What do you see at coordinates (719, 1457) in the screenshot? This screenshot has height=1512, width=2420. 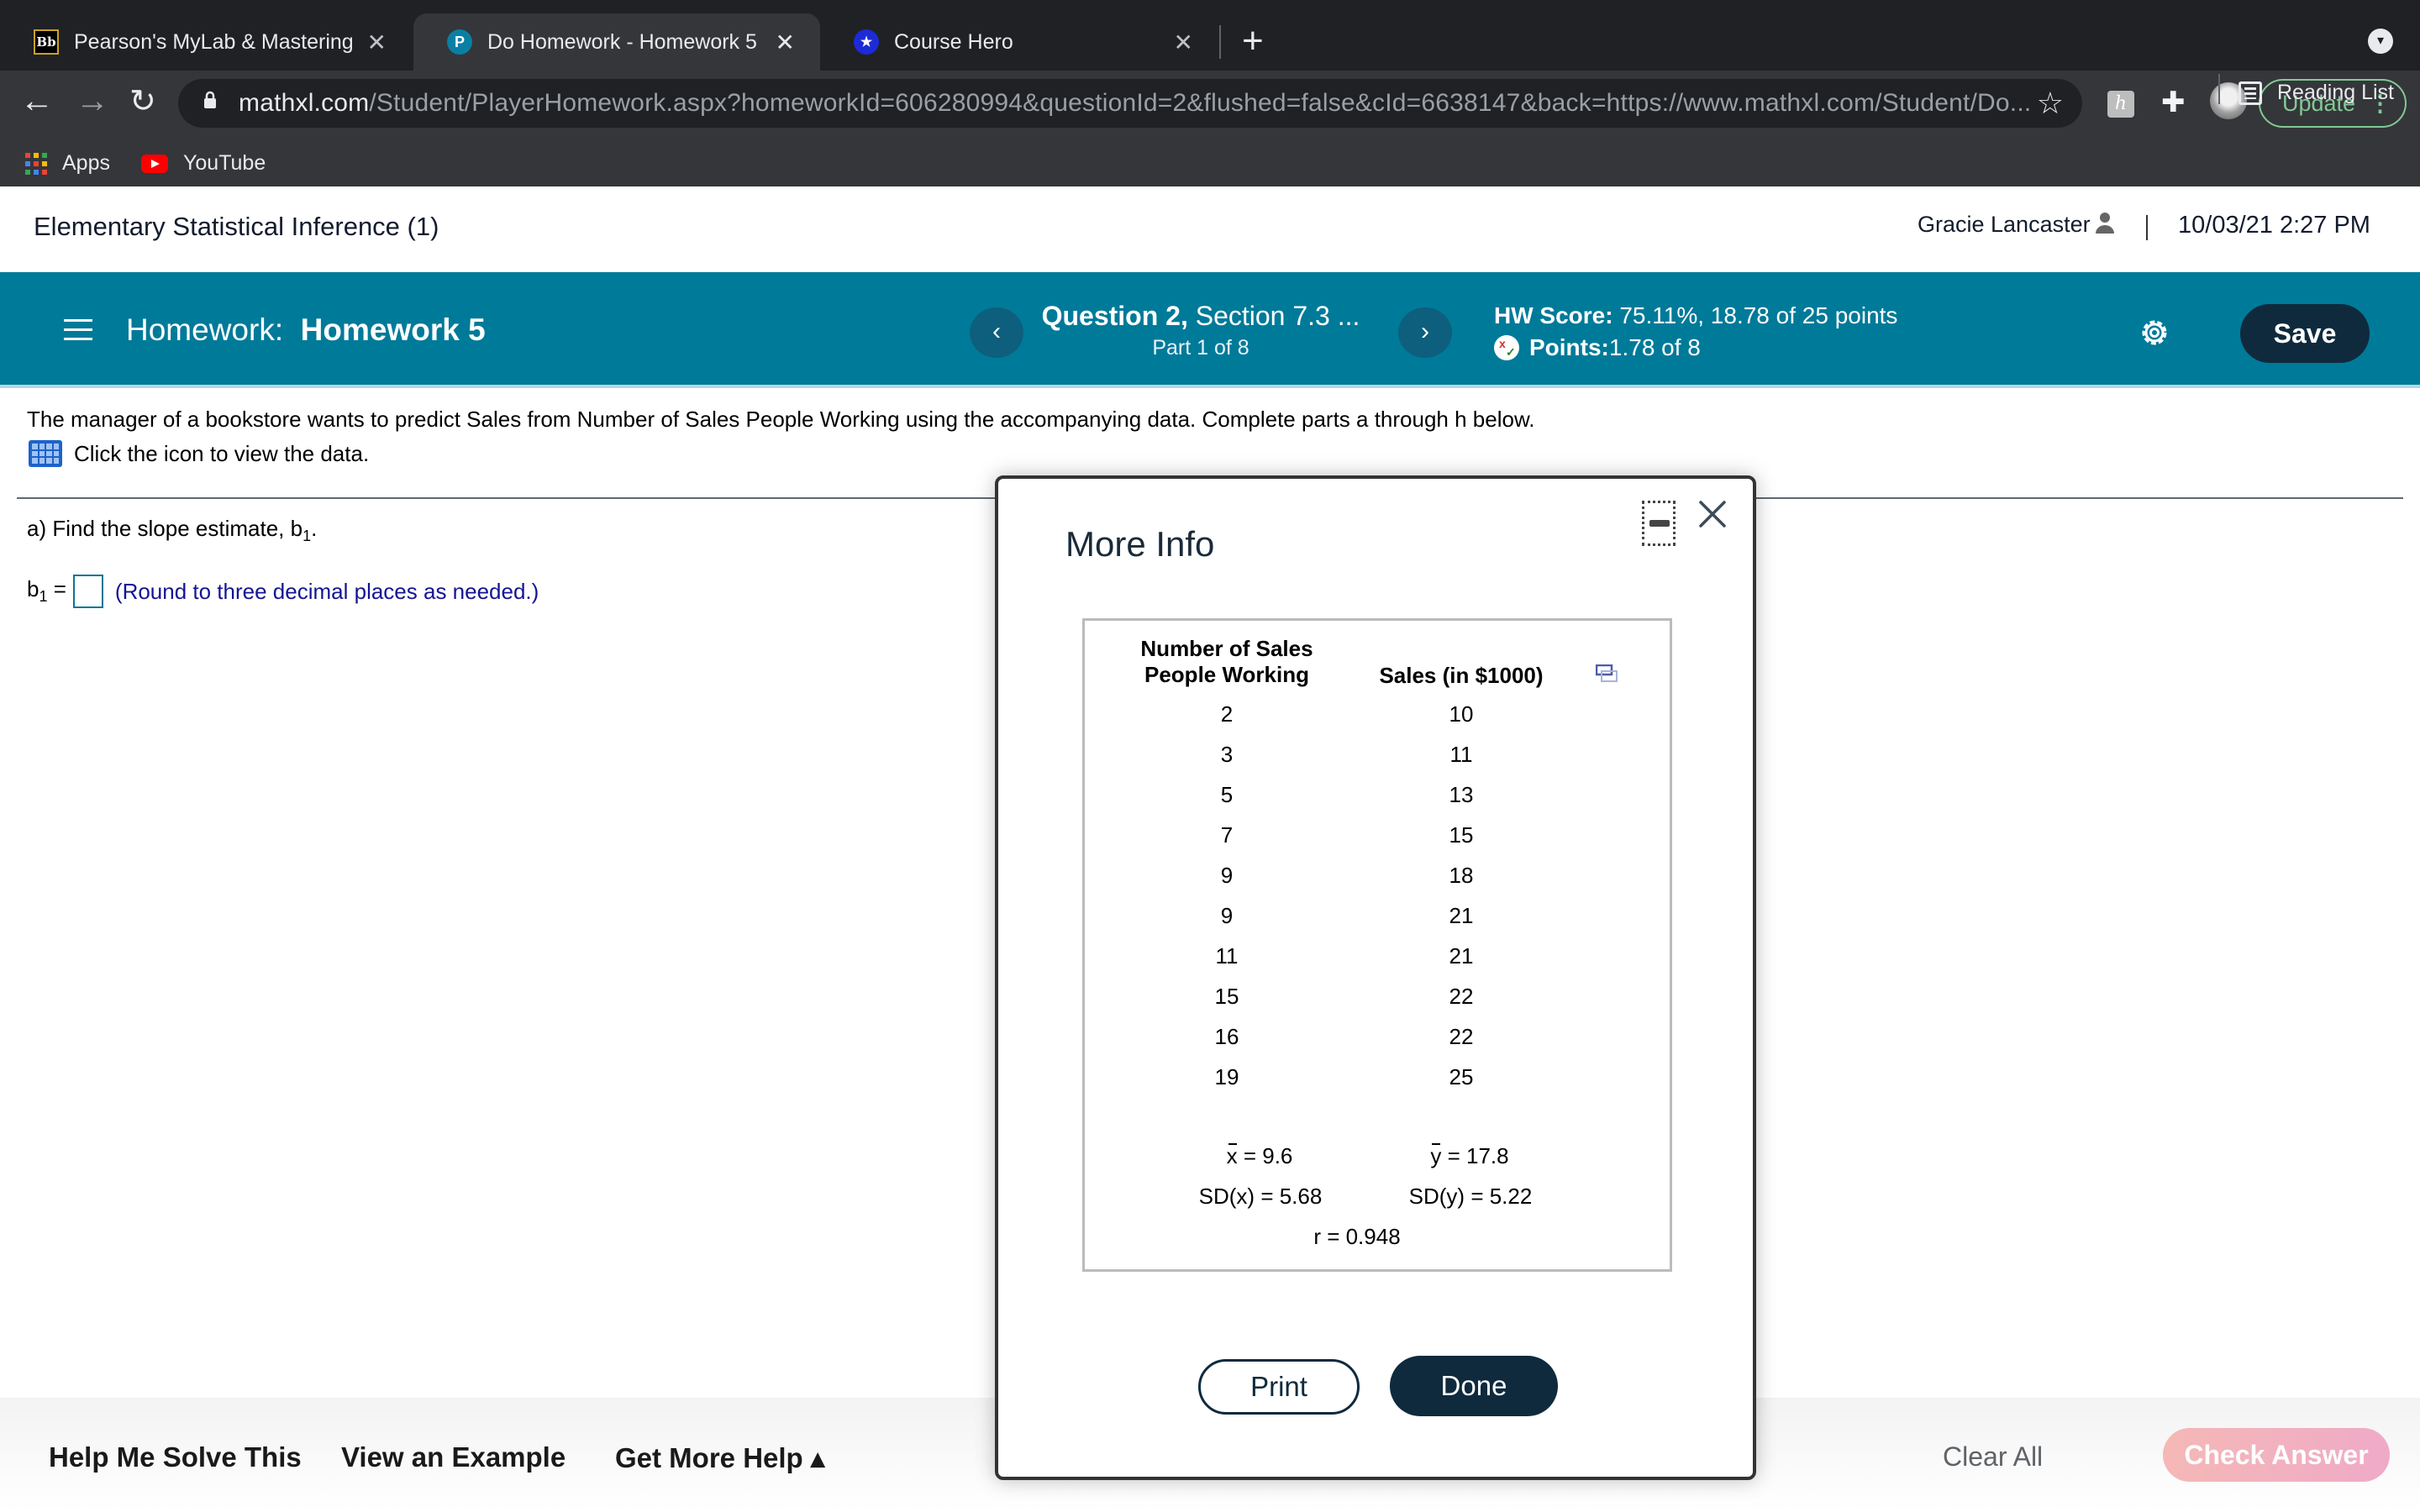 I see `get-more-help-button: Get More Help ▴` at bounding box center [719, 1457].